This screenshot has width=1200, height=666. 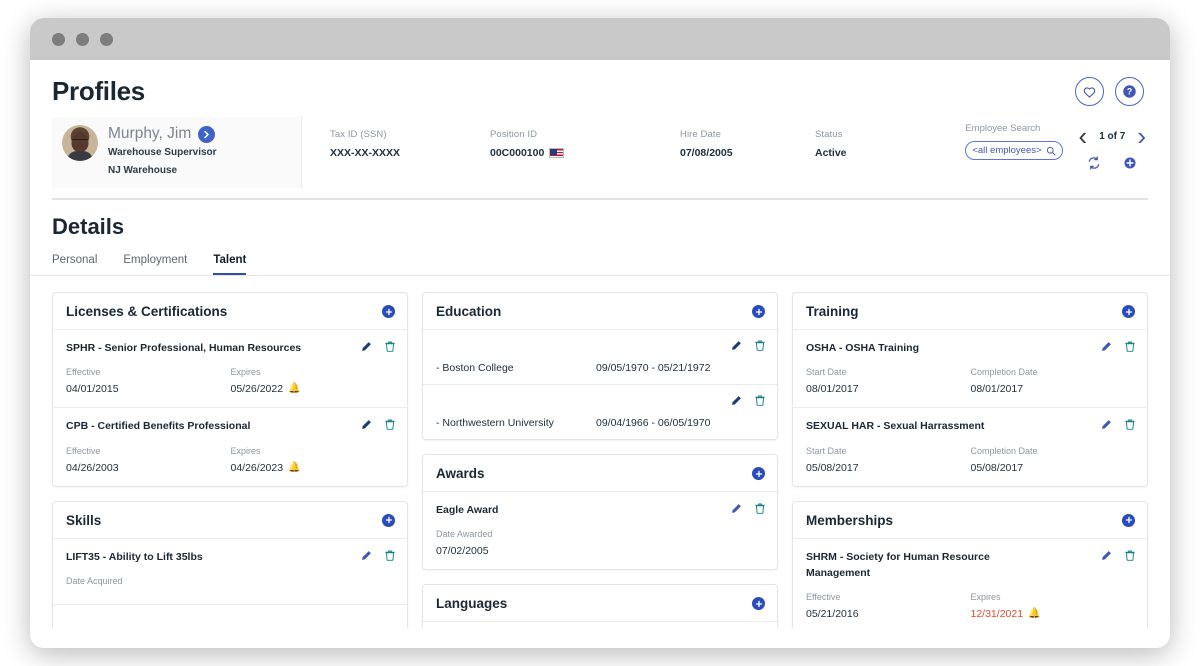 What do you see at coordinates (1083, 136) in the screenshot?
I see `pager-prev-button: ‹` at bounding box center [1083, 136].